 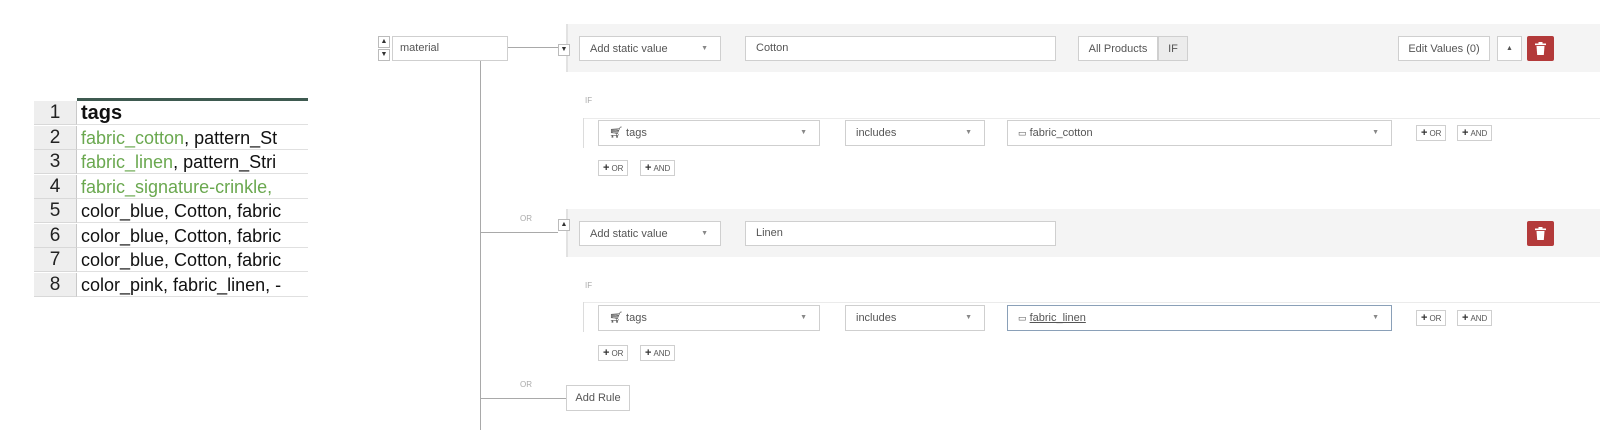 What do you see at coordinates (192, 113) in the screenshot?
I see `column-header-cell: tags` at bounding box center [192, 113].